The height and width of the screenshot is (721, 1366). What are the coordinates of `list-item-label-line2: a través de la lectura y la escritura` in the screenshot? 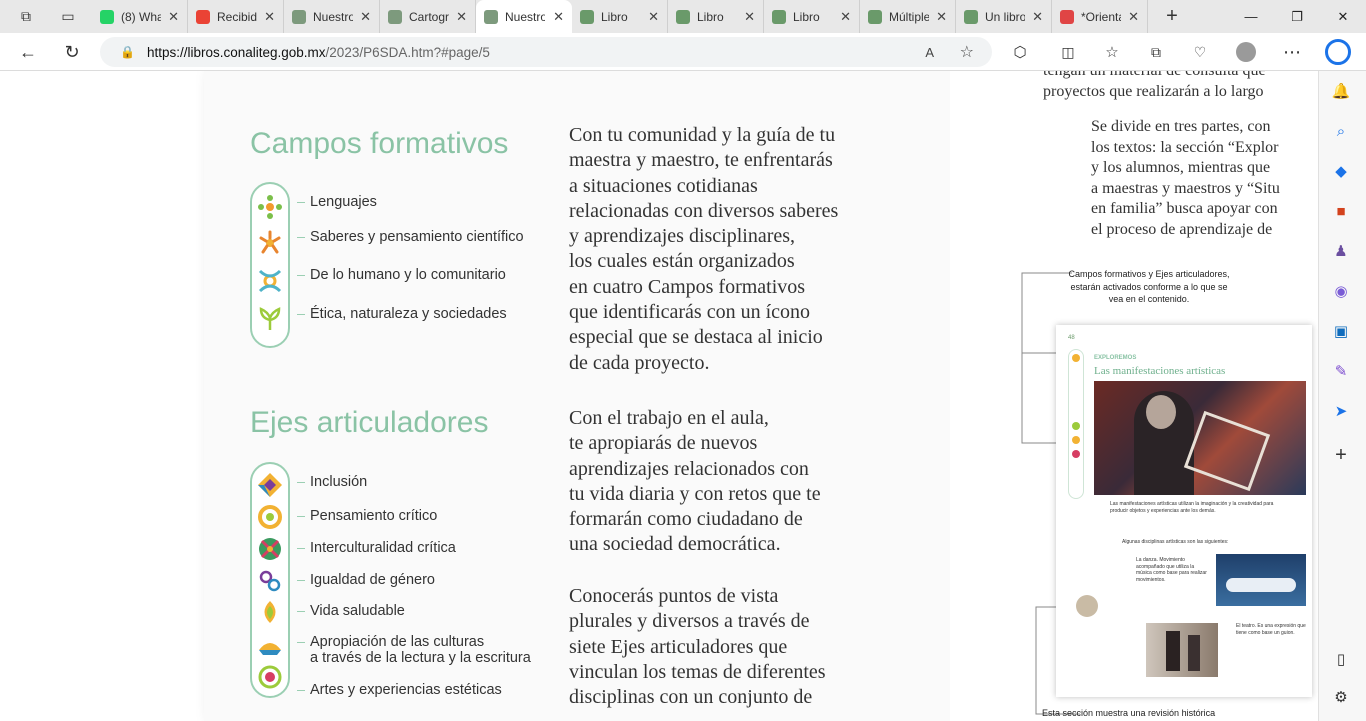 It's located at (420, 658).